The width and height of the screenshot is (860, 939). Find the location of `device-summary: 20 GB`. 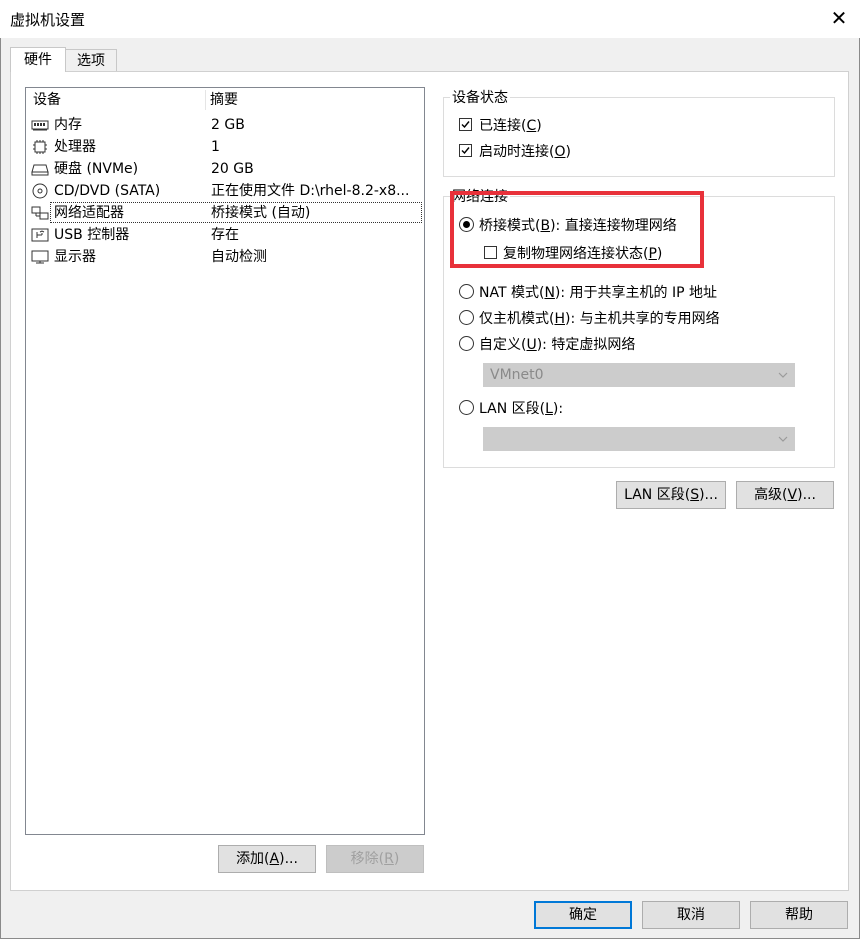

device-summary: 20 GB is located at coordinates (232, 169).